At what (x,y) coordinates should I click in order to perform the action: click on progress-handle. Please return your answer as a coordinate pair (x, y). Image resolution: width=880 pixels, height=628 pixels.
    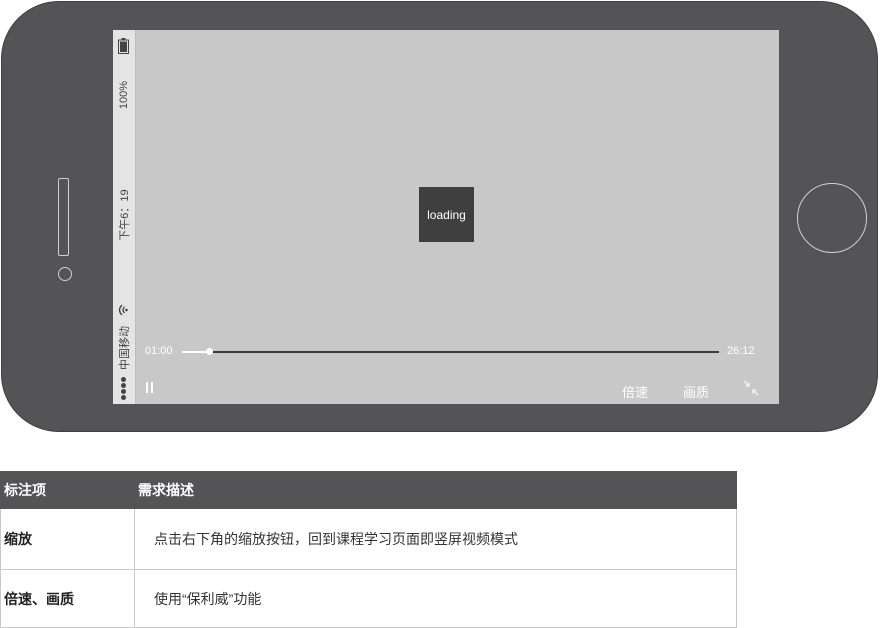
    Looking at the image, I should click on (209, 351).